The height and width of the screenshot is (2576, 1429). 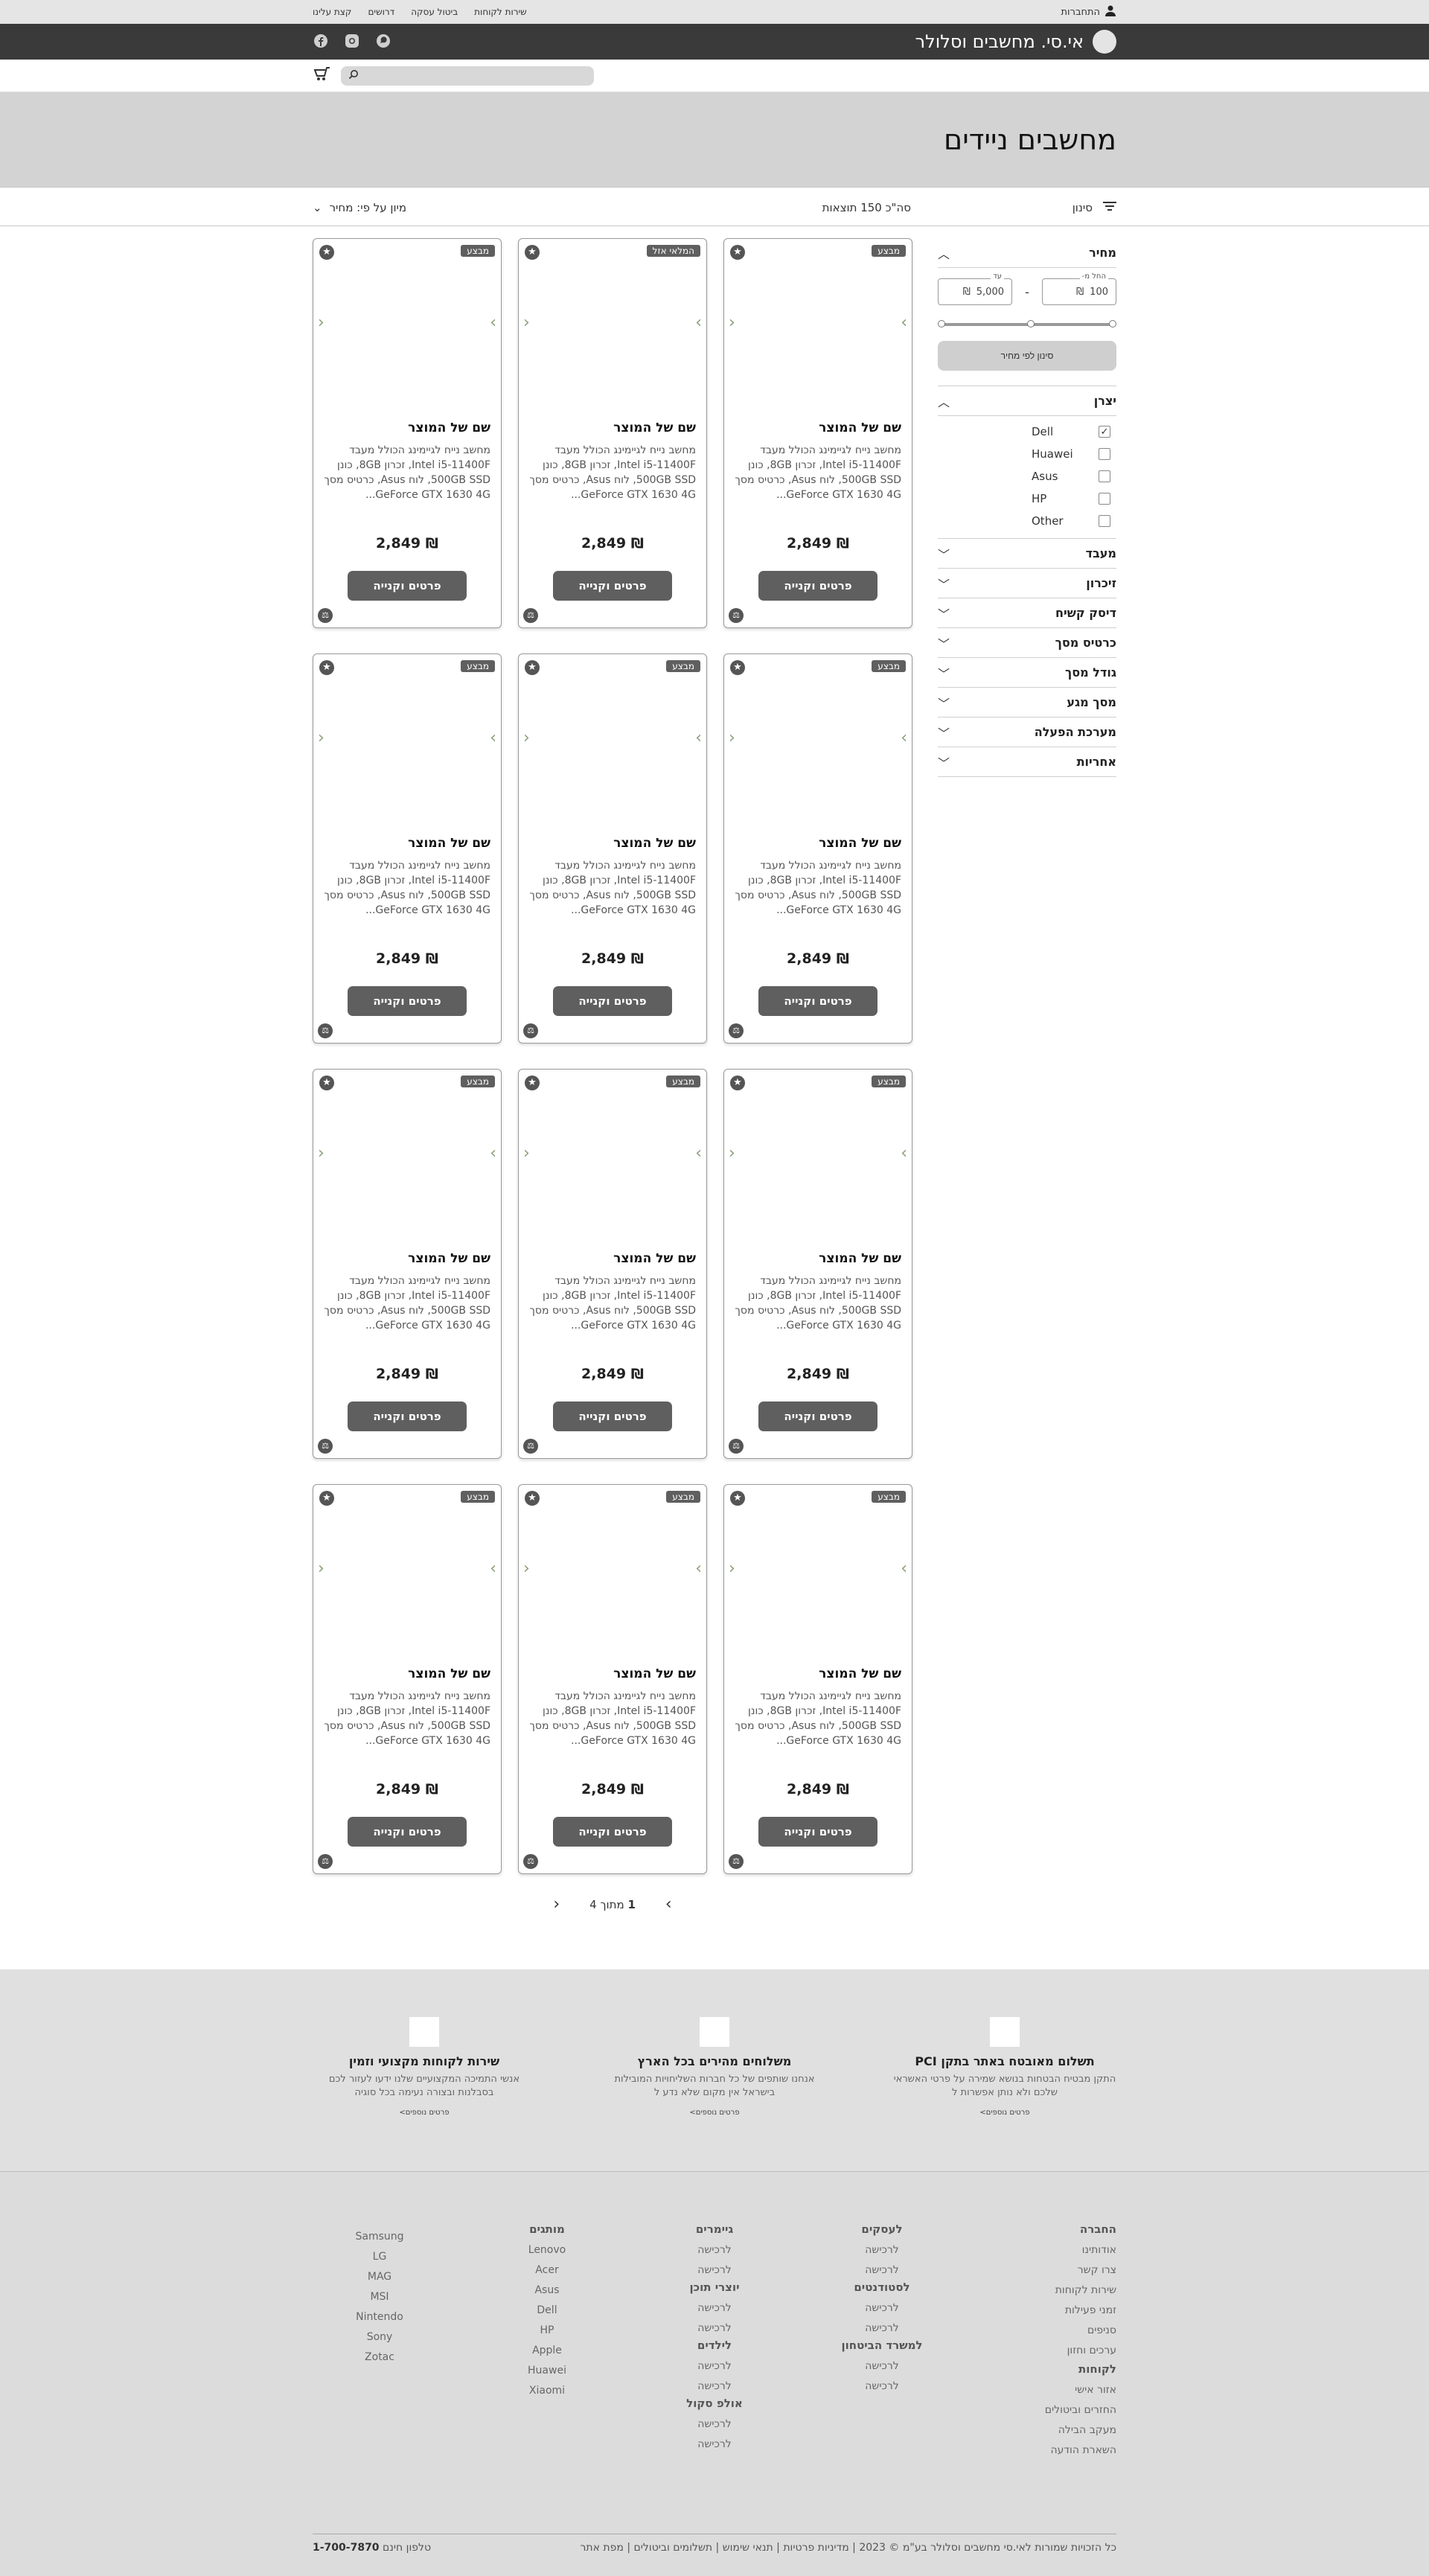 What do you see at coordinates (547, 2371) in the screenshot?
I see `footer-link: Huawei` at bounding box center [547, 2371].